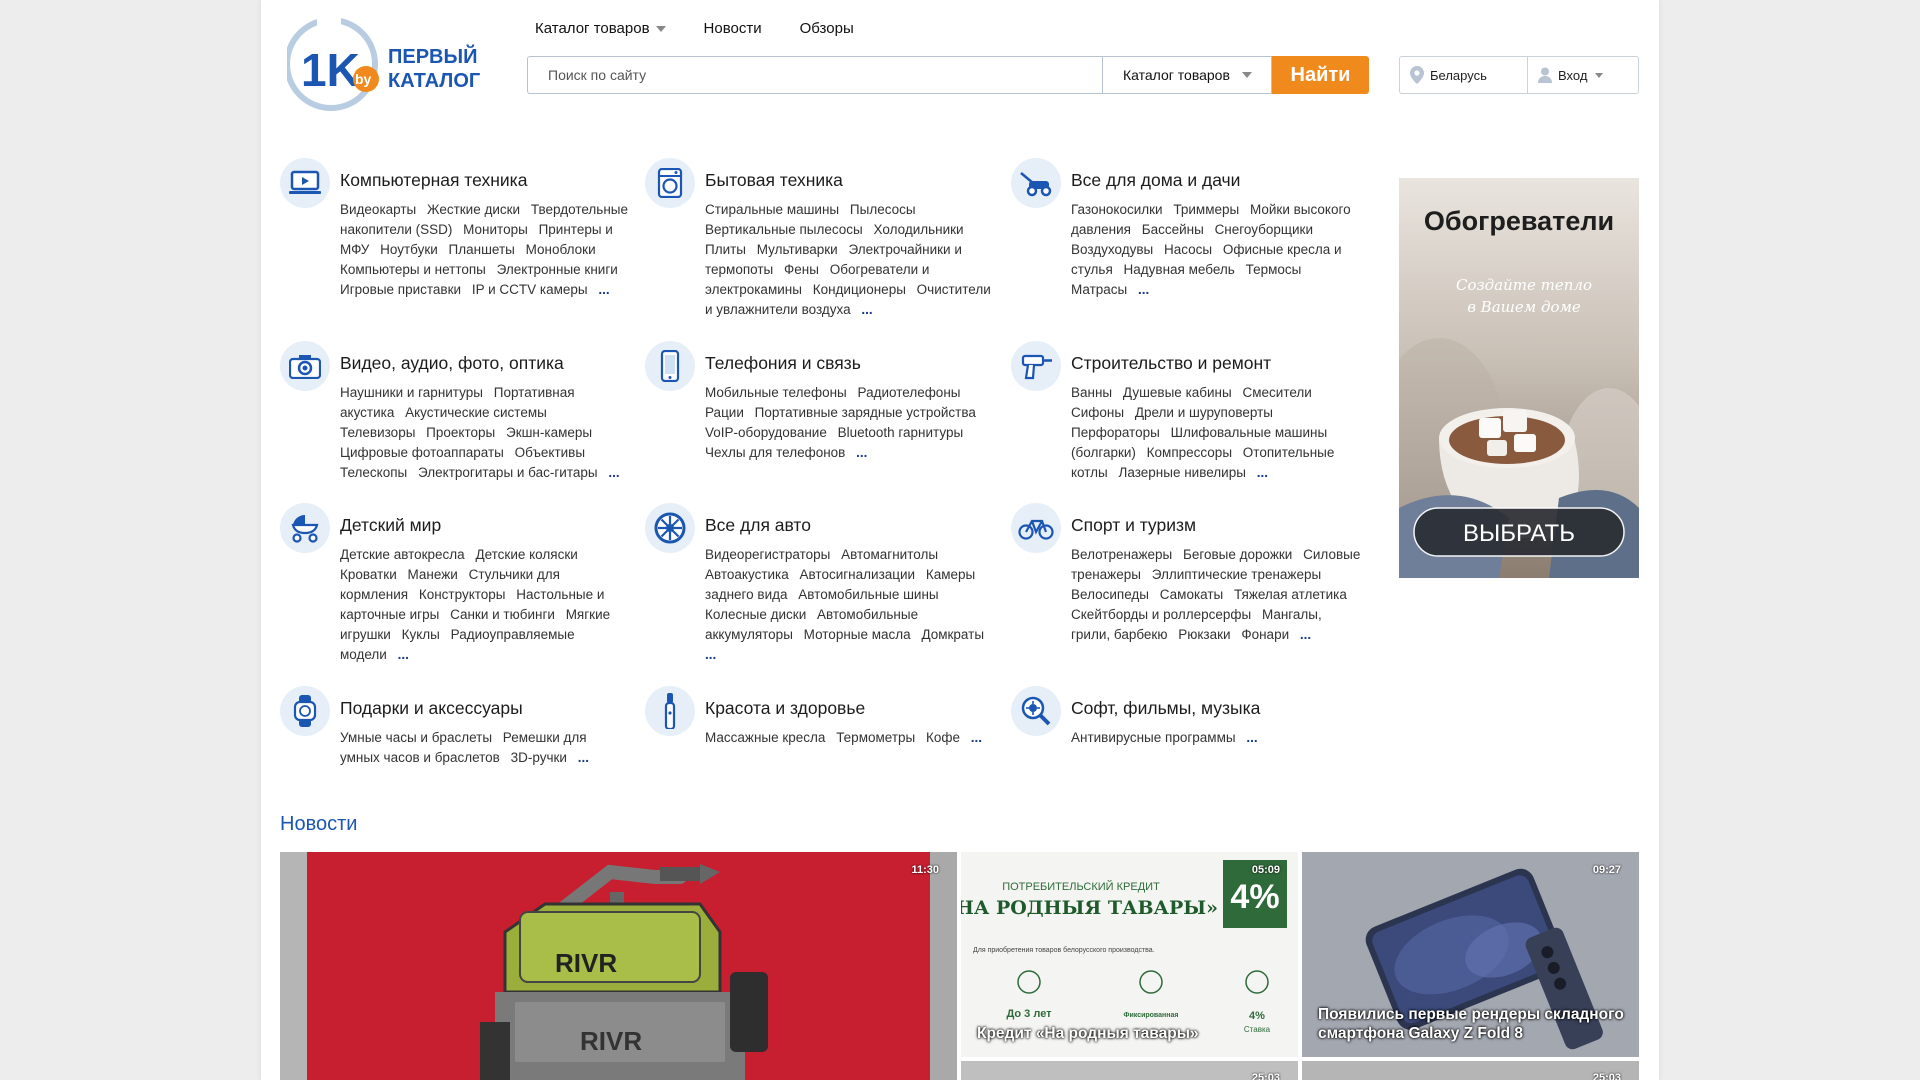 This screenshot has height=1080, width=1920. Describe the element at coordinates (1265, 634) in the screenshot. I see `category-link: Фонари` at that location.